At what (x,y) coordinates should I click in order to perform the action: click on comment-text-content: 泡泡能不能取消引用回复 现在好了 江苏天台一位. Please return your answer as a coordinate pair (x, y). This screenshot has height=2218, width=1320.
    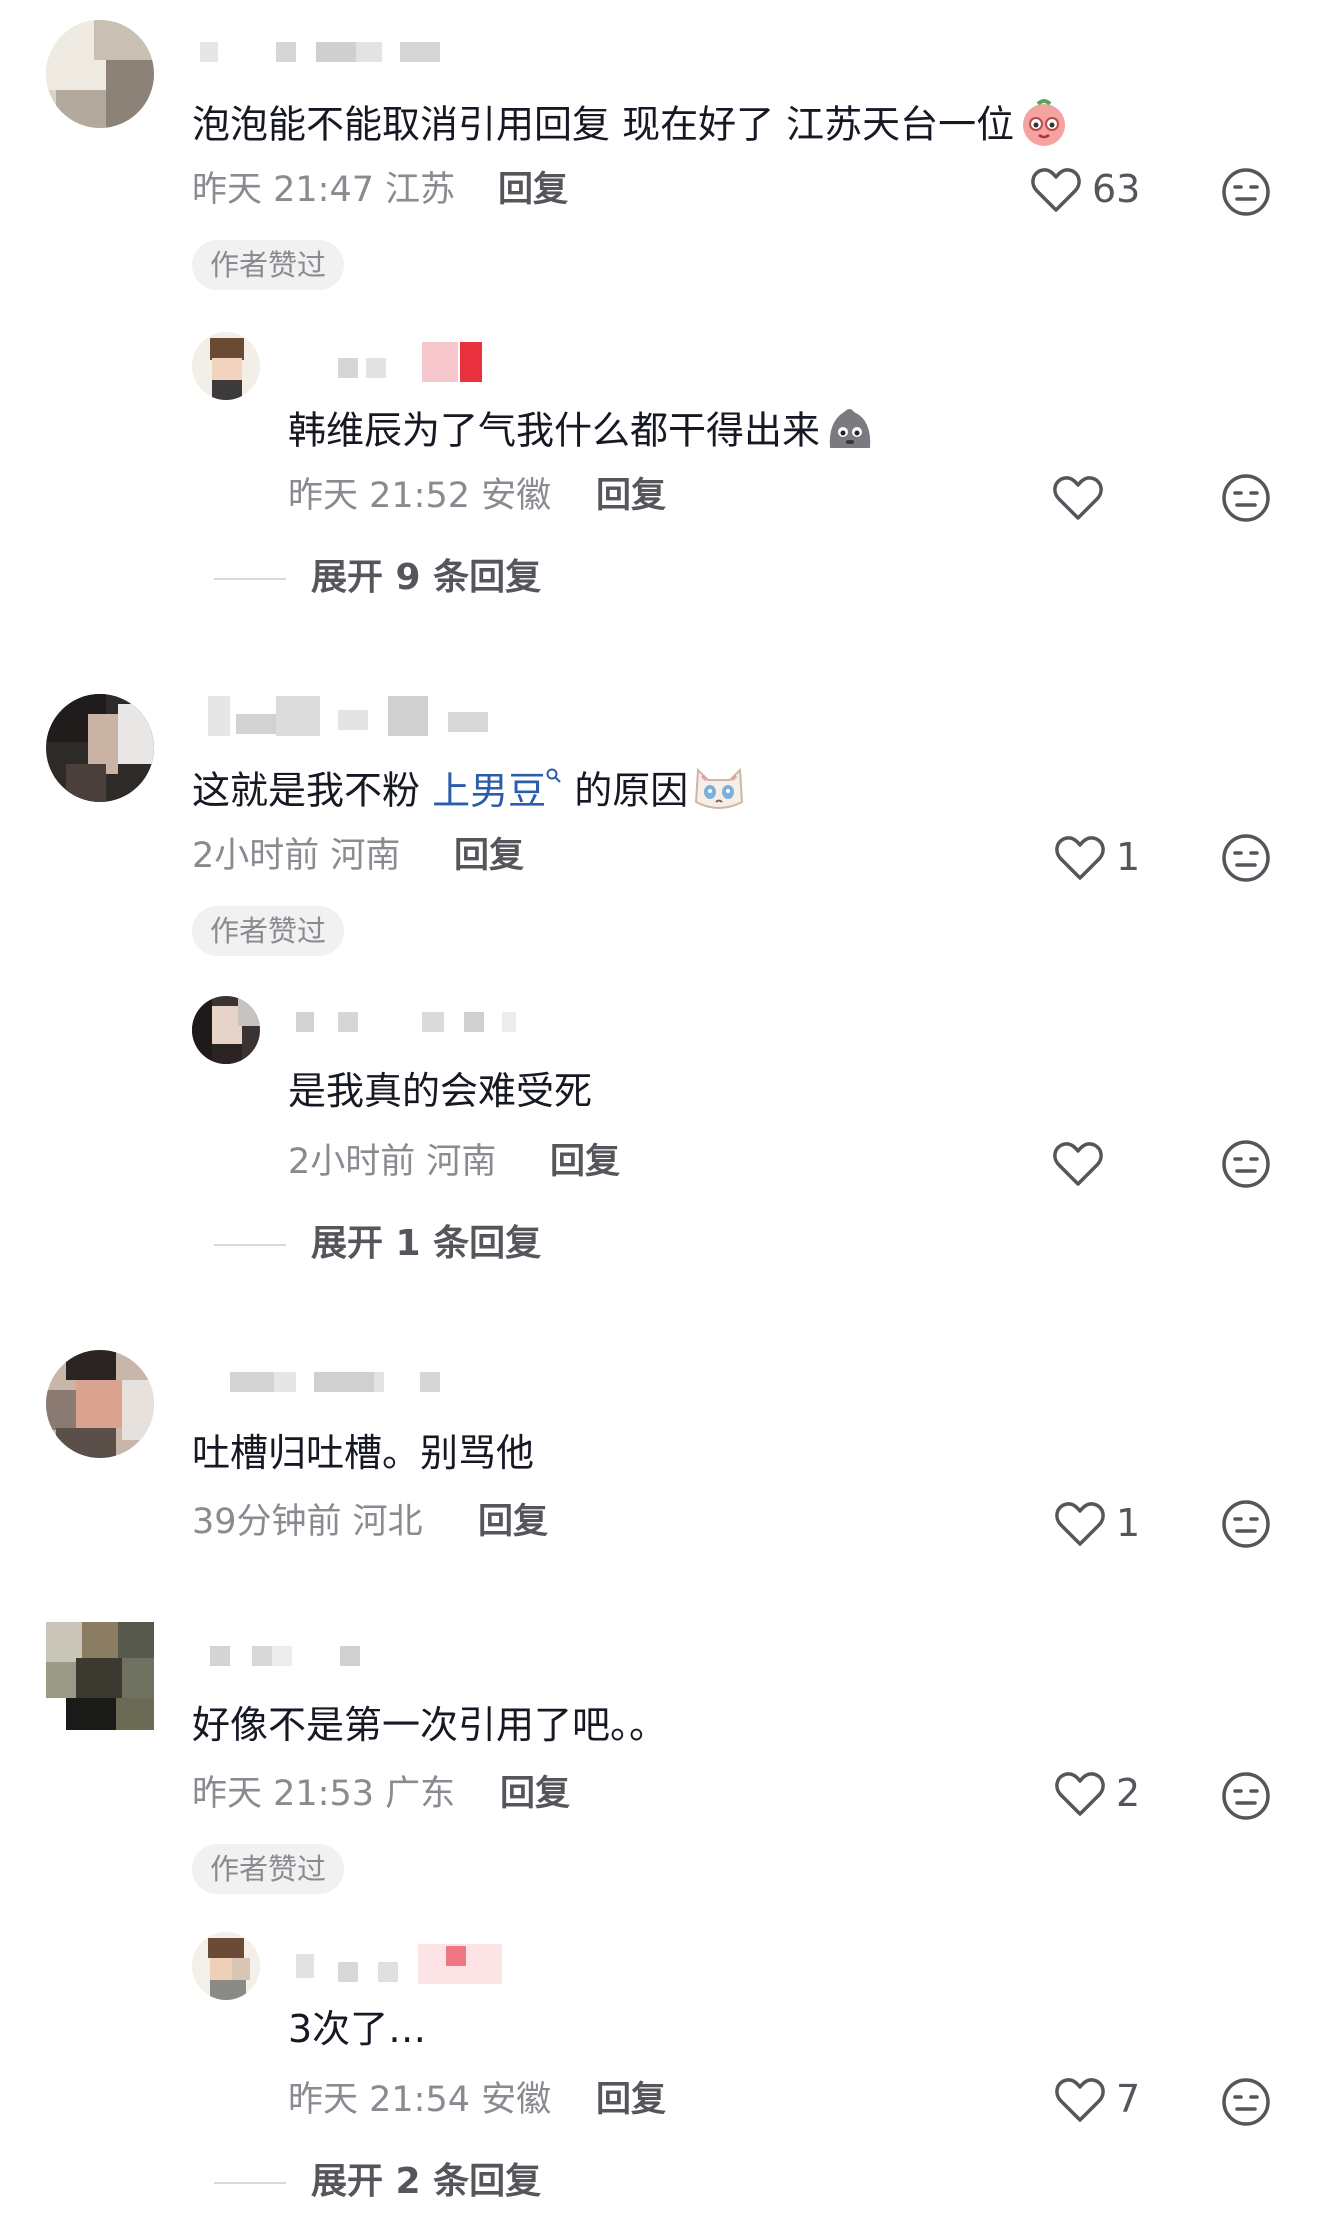
    Looking at the image, I should click on (603, 124).